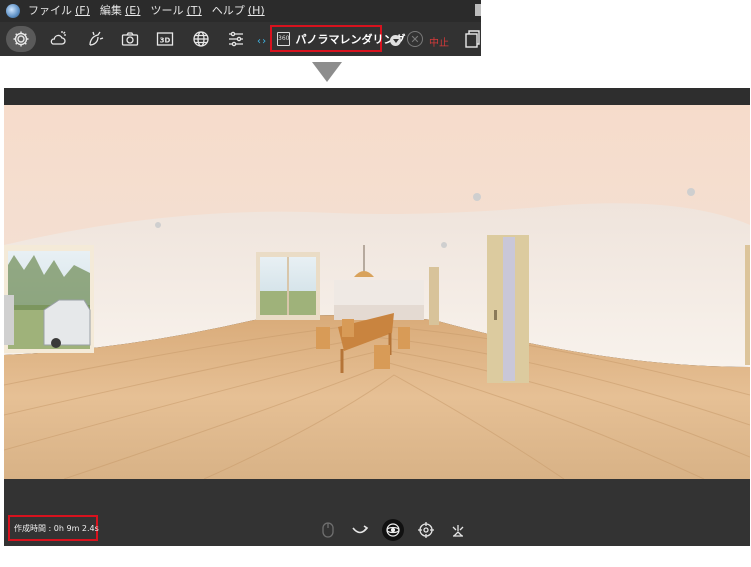 The height and width of the screenshot is (567, 751). I want to click on mouse-icon, so click(328, 530).